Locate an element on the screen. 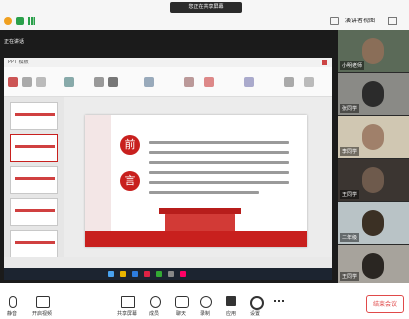 The height and width of the screenshot is (319, 409). settings-button: 设置 is located at coordinates (255, 313).